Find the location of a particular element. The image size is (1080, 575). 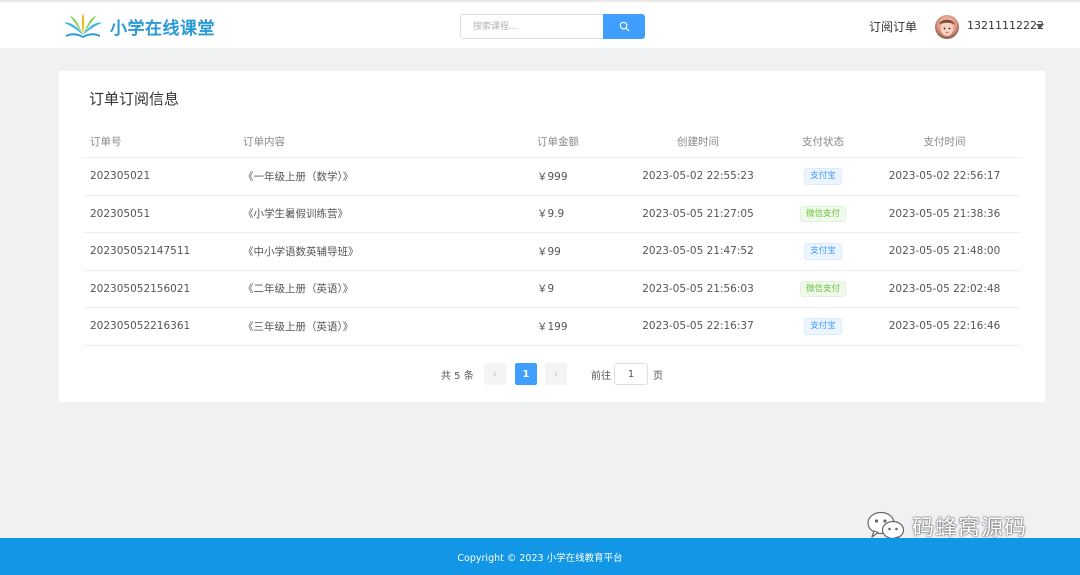

page-button-current: 1 is located at coordinates (526, 374).